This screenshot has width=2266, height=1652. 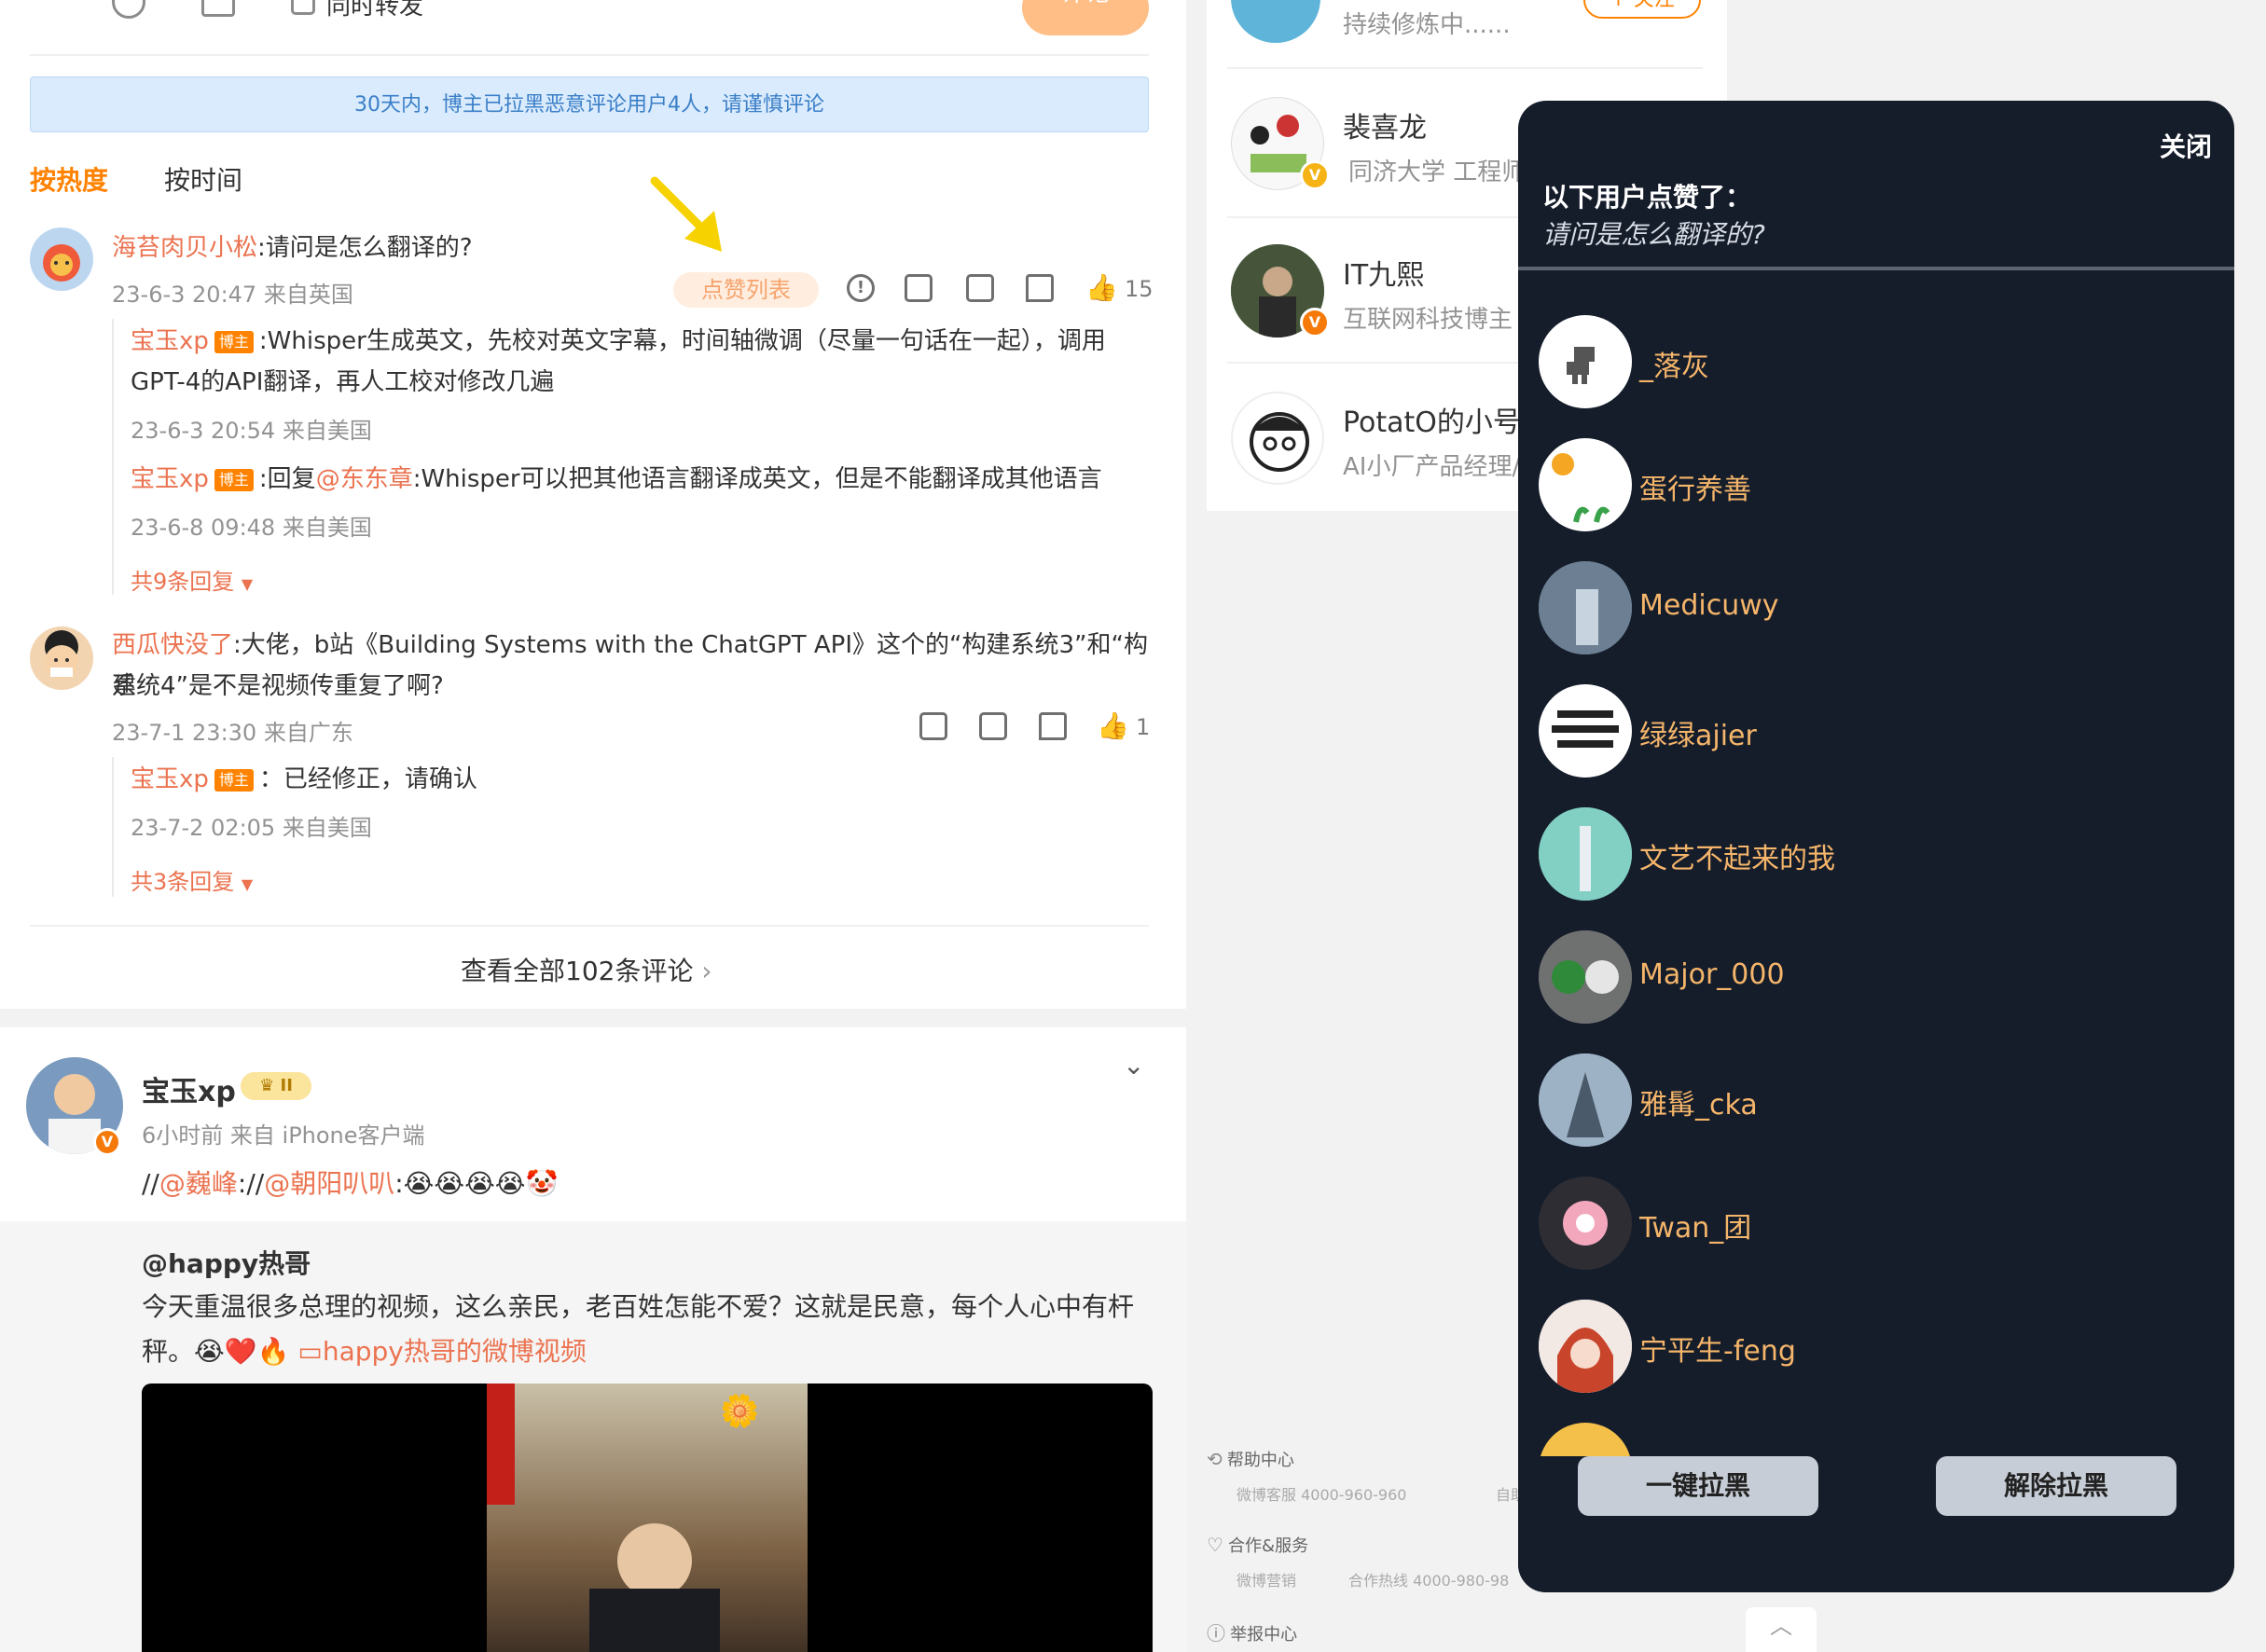 I want to click on comment-text: 海苔肉贝小松:请问是怎么翻译的?, so click(x=292, y=247).